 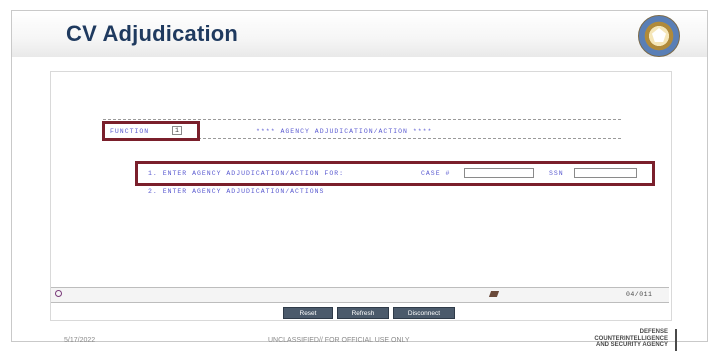 I want to click on reset-button: Reset, so click(x=308, y=313).